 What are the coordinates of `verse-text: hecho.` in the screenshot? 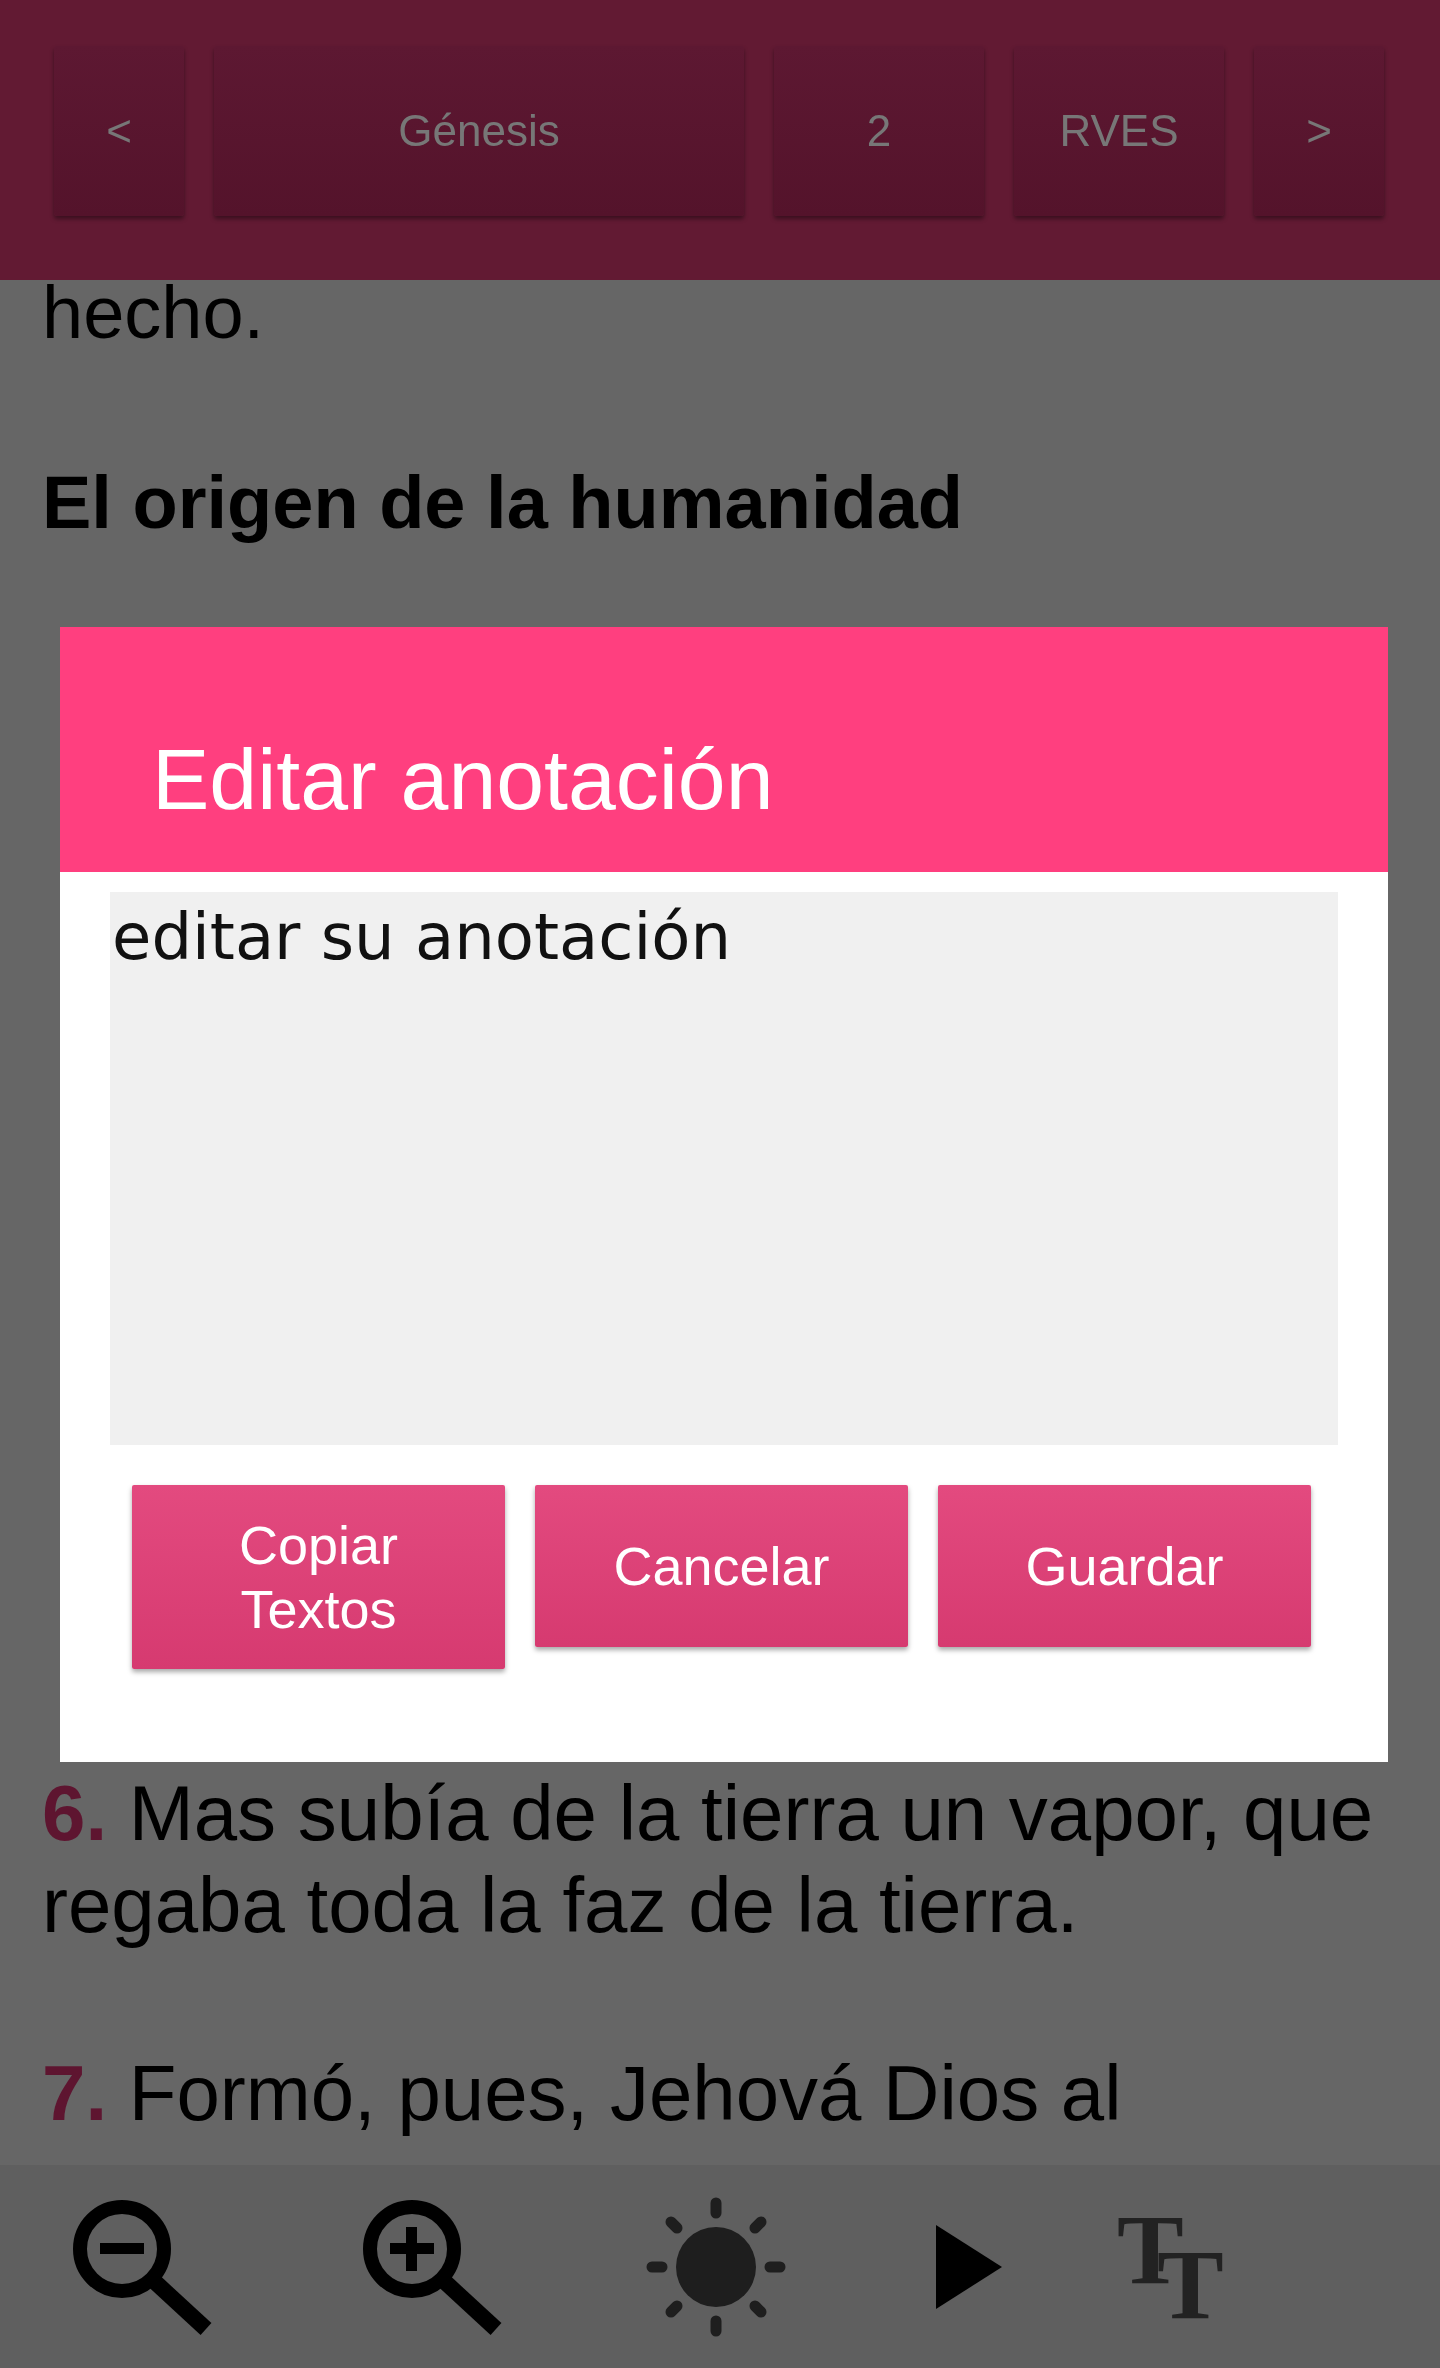 It's located at (154, 313).